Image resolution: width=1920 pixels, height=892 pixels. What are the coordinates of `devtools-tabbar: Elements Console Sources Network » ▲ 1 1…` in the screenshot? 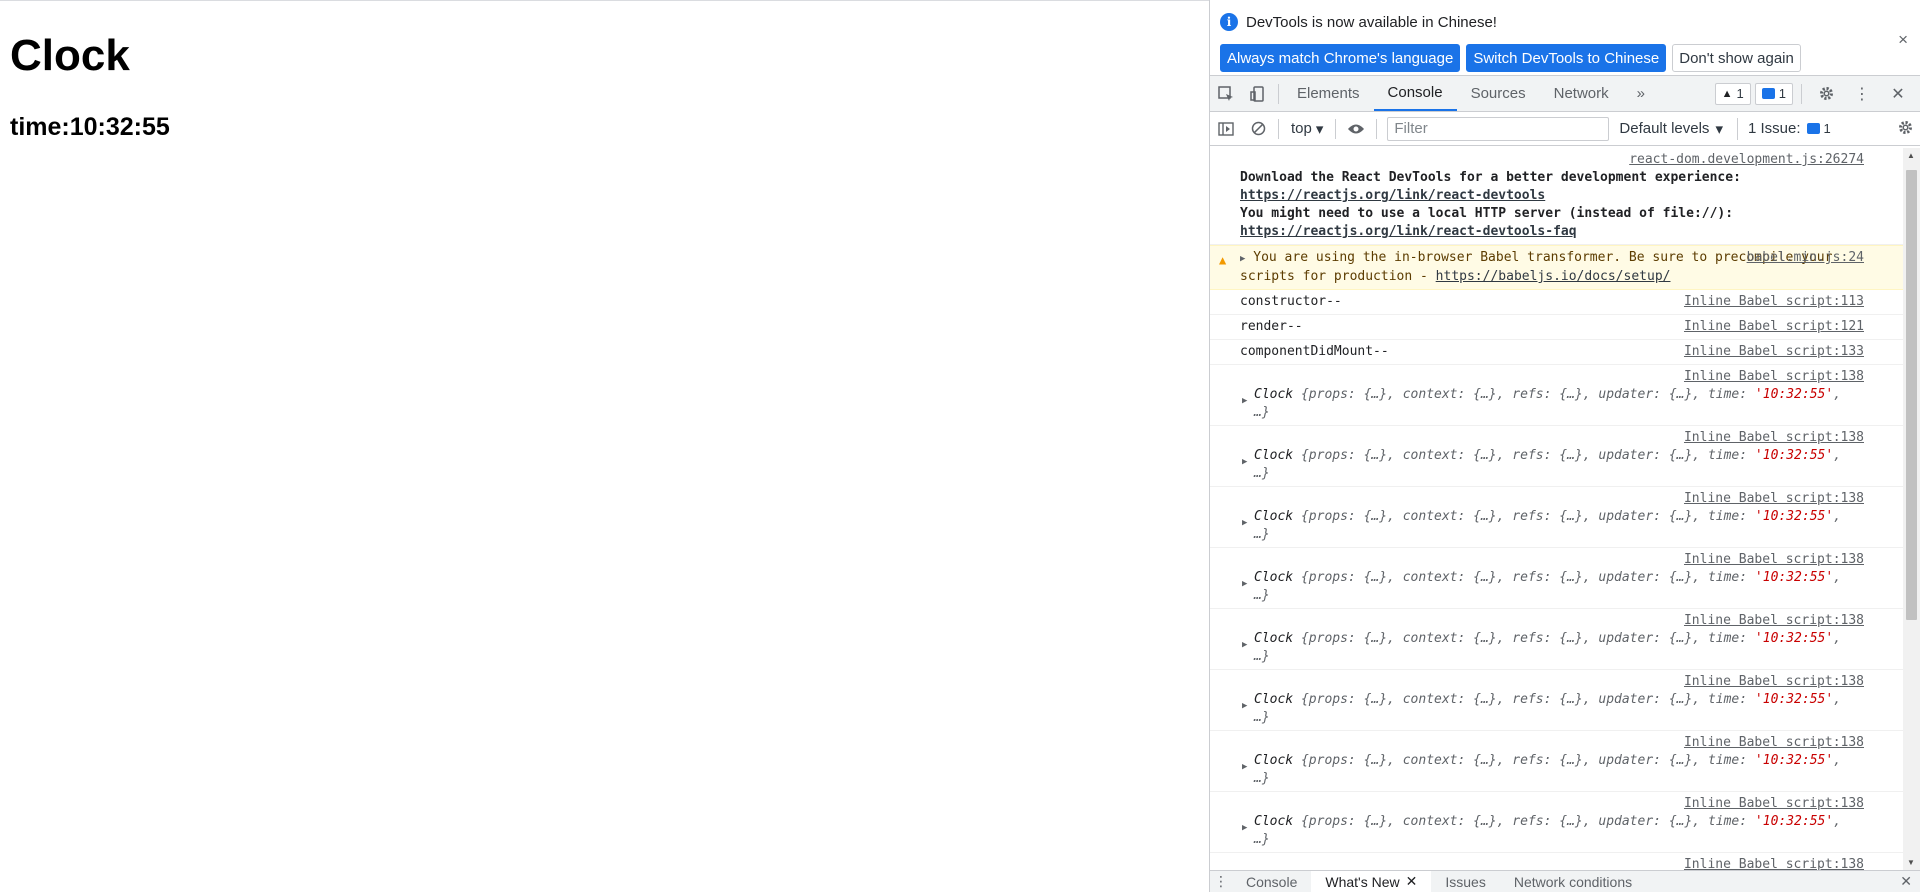 It's located at (1565, 94).